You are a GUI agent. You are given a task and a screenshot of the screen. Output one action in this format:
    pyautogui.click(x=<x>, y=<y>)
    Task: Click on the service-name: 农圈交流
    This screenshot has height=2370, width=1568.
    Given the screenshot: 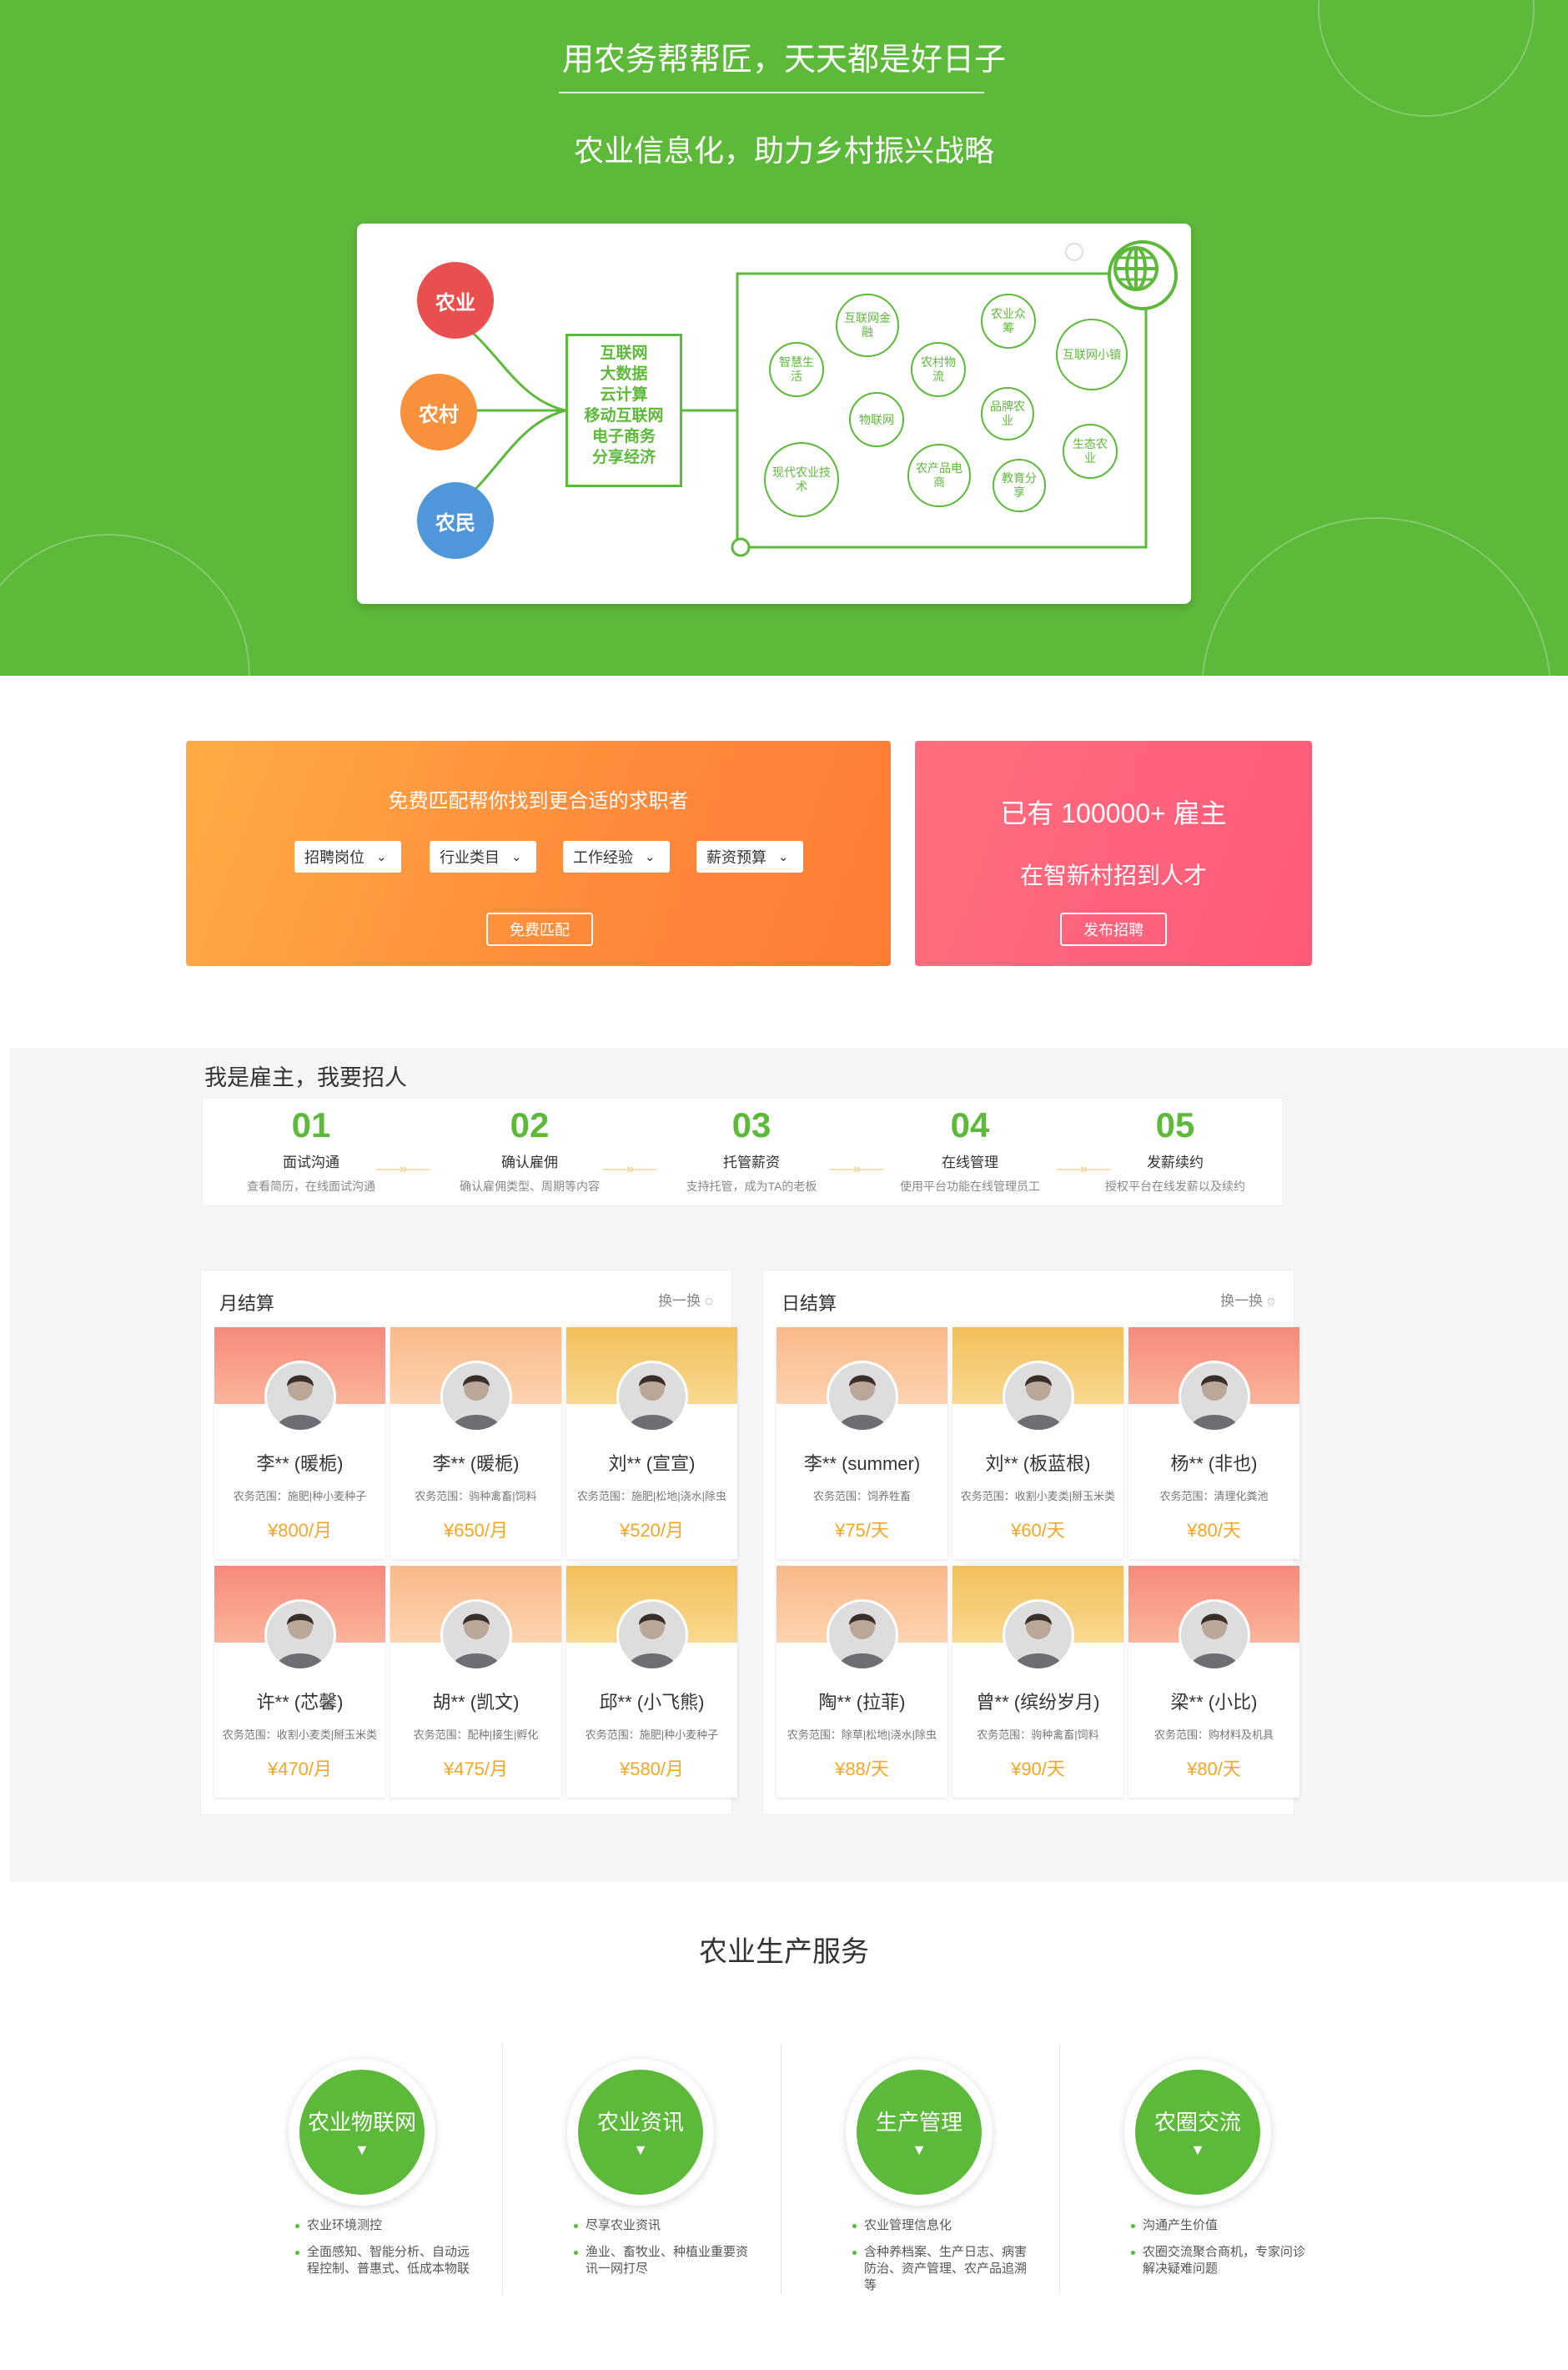 What is the action you would take?
    pyautogui.click(x=1197, y=2122)
    